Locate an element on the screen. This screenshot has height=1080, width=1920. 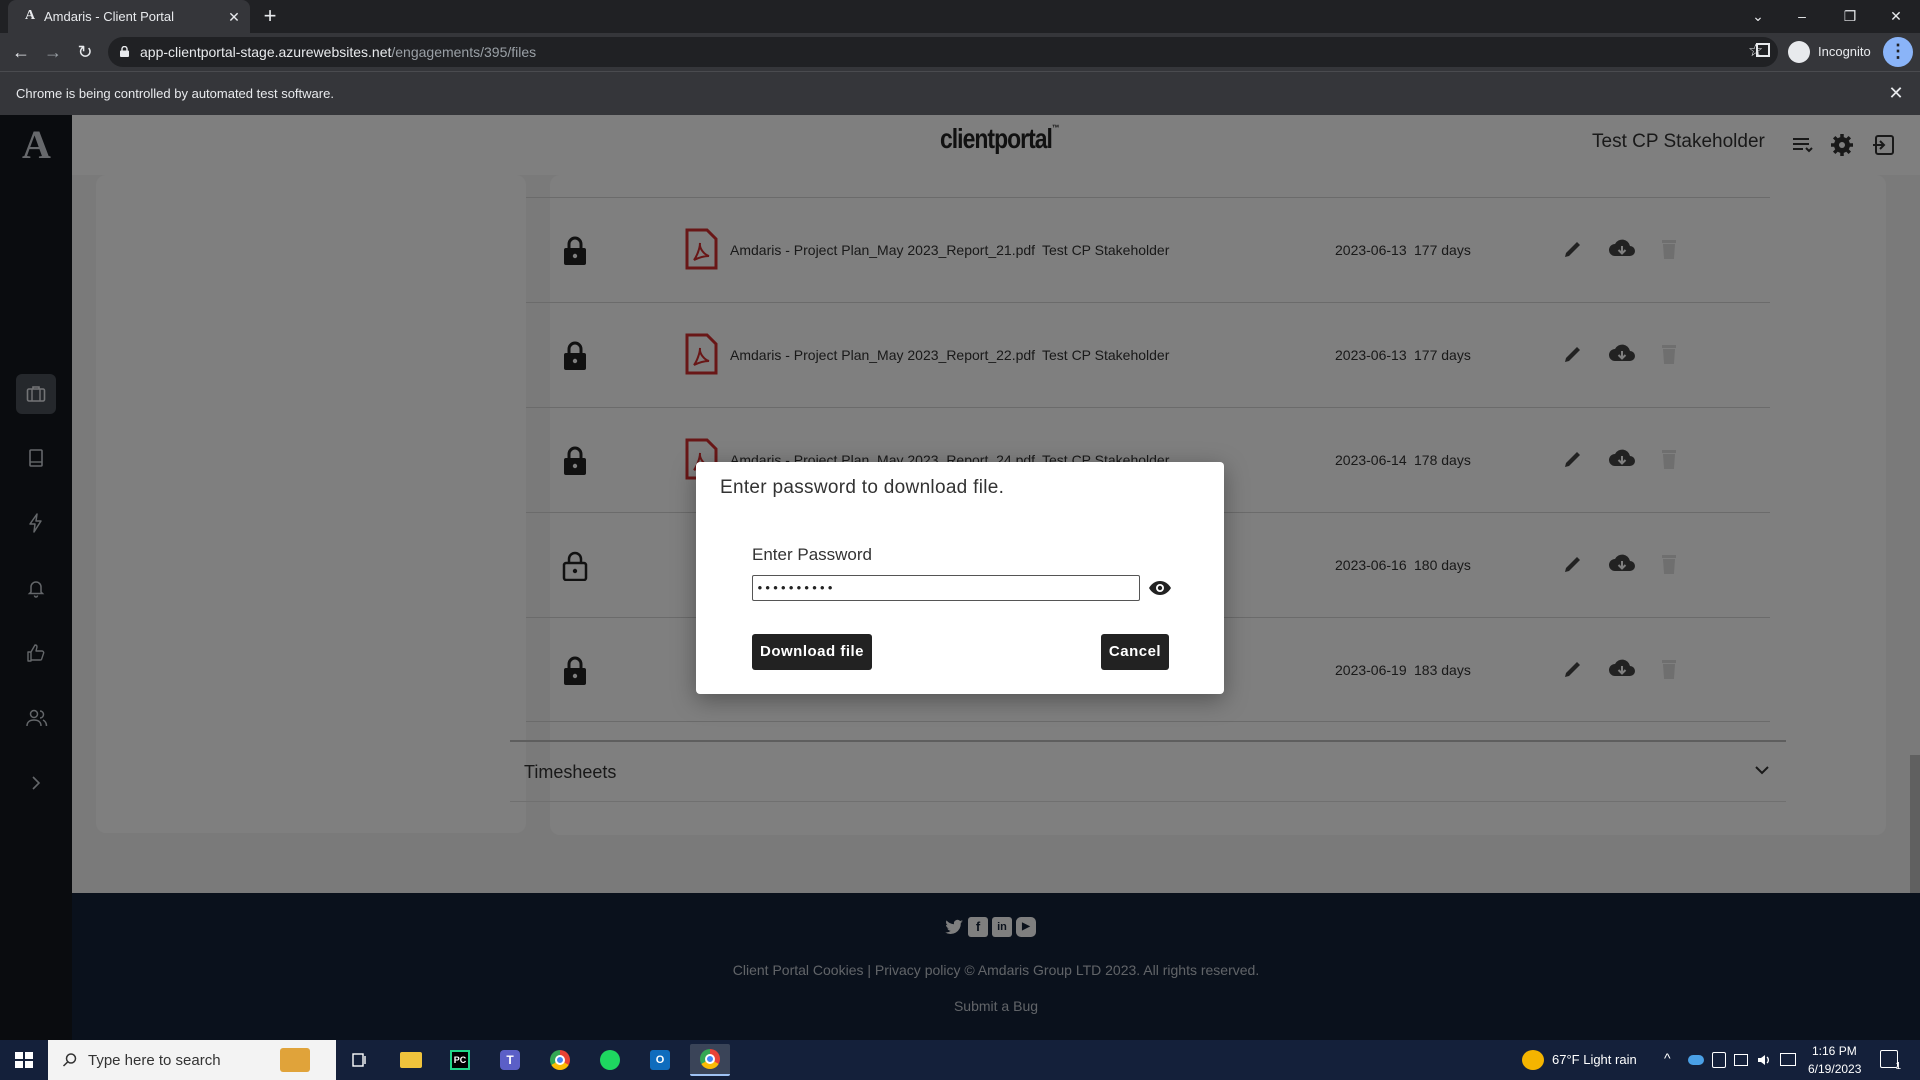
browser-tab: A Amdaris - Client Portal ✕ is located at coordinates (129, 16).